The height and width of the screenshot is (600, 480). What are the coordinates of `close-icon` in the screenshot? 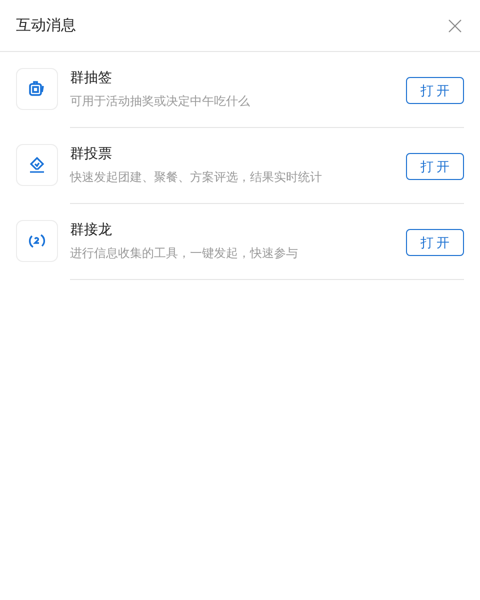 It's located at (455, 25).